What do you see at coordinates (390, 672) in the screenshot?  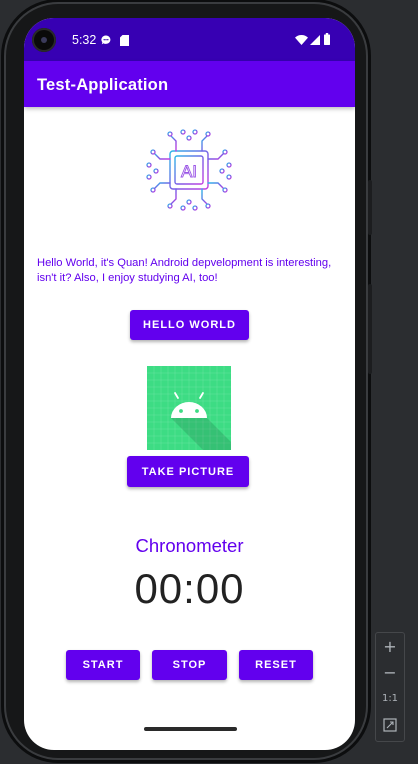 I see `zoom-out-button: −` at bounding box center [390, 672].